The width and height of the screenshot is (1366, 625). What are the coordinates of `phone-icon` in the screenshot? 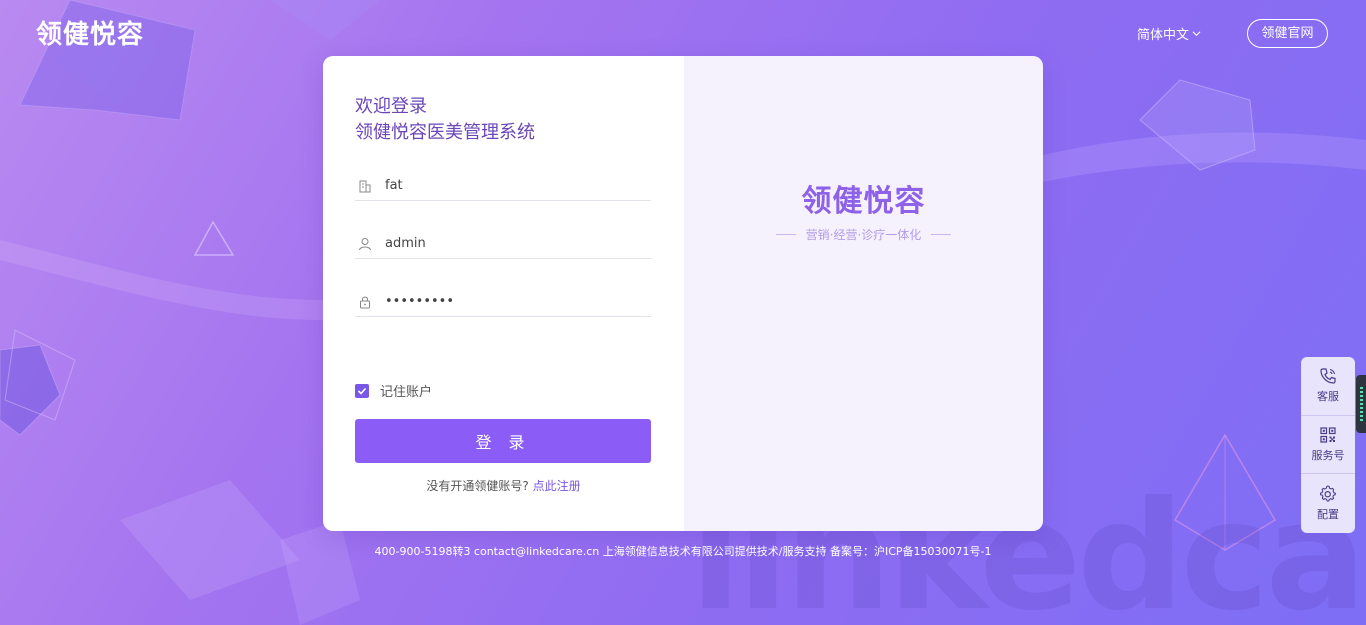 It's located at (1328, 376).